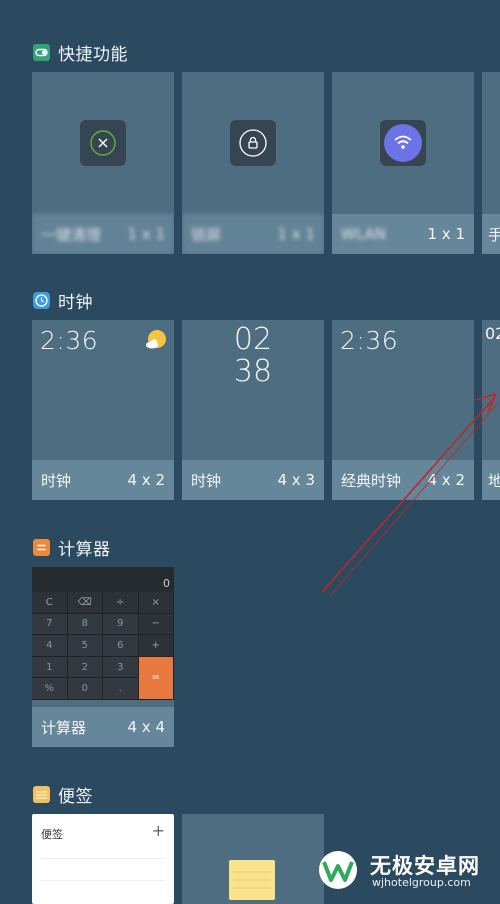 The width and height of the screenshot is (500, 904). I want to click on w-logo-icon, so click(338, 872).